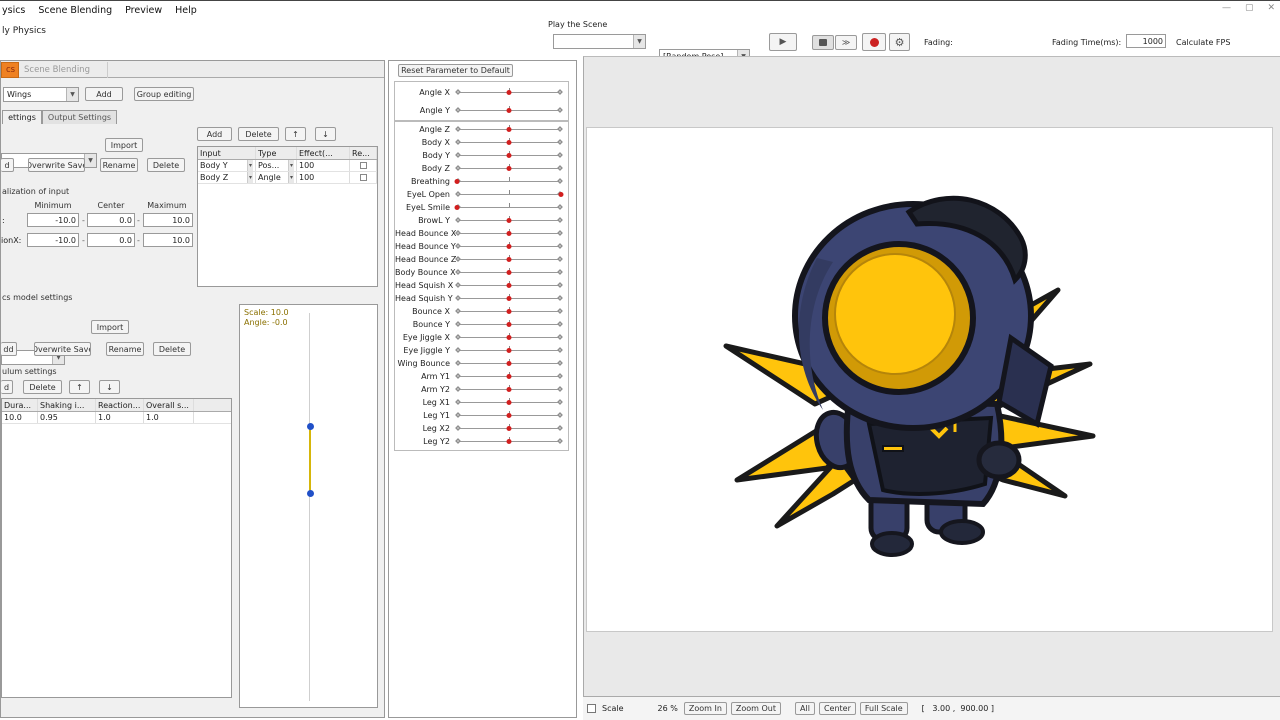 The height and width of the screenshot is (720, 1280). What do you see at coordinates (119, 165) in the screenshot?
I see `rename-button: Rename` at bounding box center [119, 165].